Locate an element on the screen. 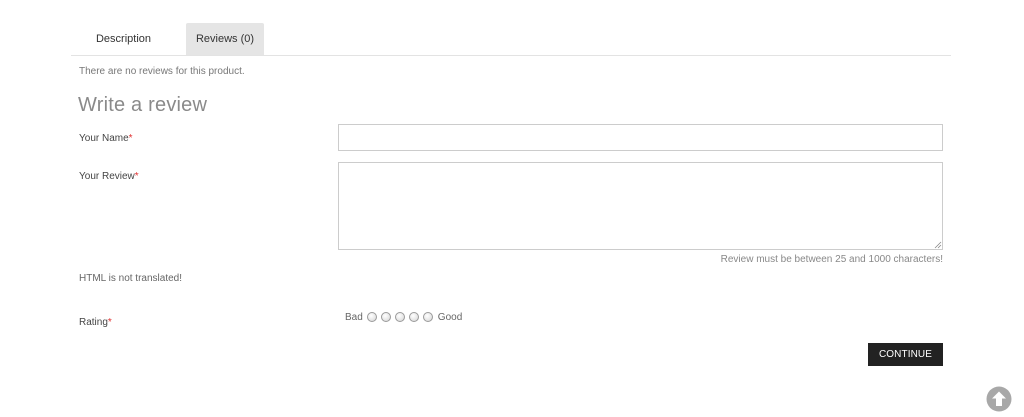 The image size is (1024, 417). your-name-label-text: Your Name is located at coordinates (104, 138).